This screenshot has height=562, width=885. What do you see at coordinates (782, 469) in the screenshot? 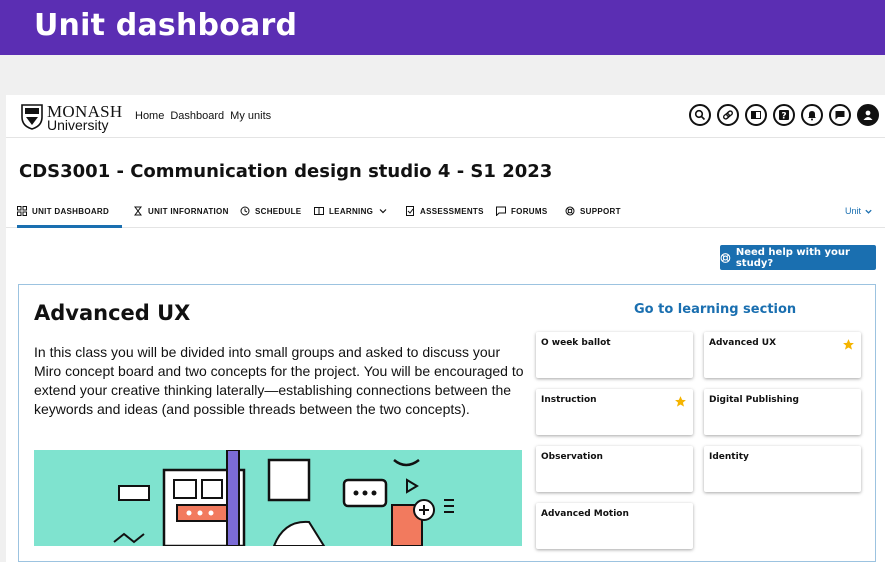
I see `learning-tile-identity: Identity` at bounding box center [782, 469].